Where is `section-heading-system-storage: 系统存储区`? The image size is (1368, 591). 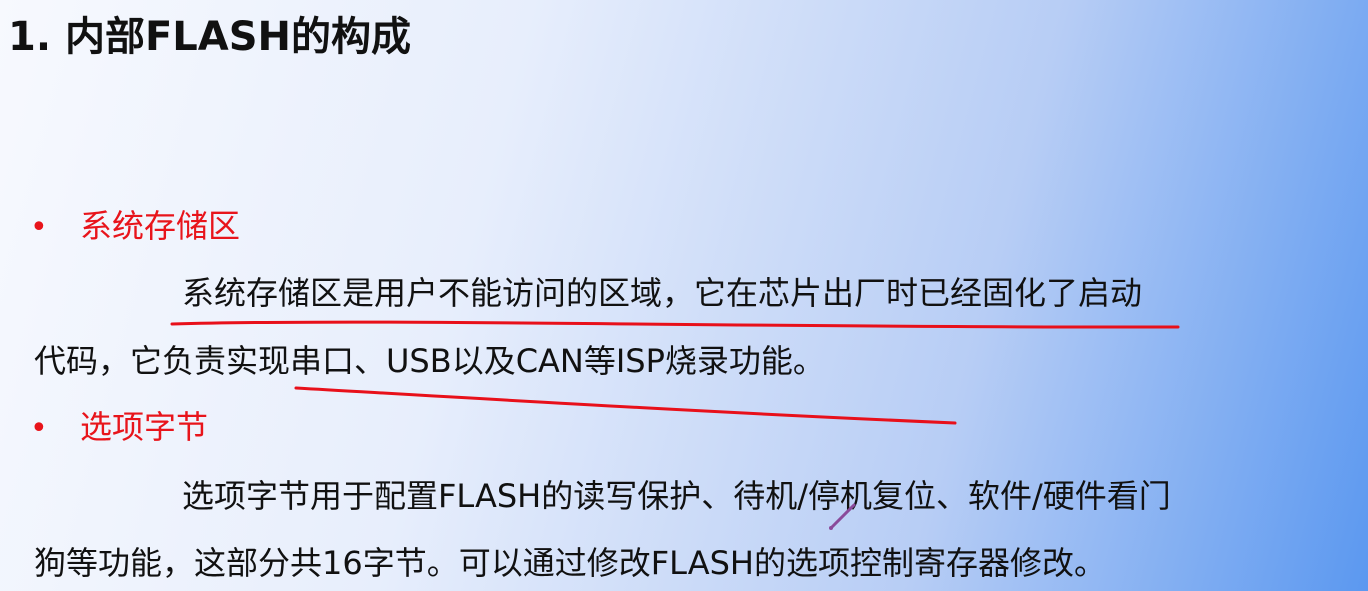 section-heading-system-storage: 系统存储区 is located at coordinates (160, 226).